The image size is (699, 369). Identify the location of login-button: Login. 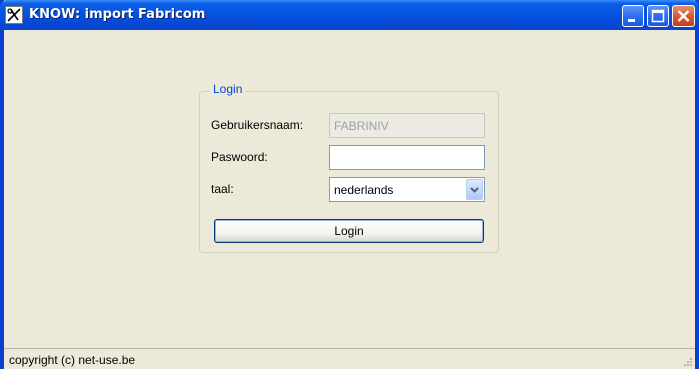
(349, 231).